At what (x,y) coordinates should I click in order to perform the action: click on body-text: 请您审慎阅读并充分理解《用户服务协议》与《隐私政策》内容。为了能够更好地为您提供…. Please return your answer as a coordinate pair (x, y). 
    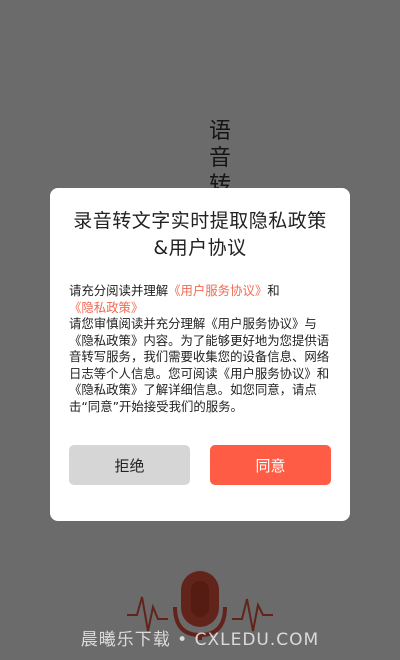
    Looking at the image, I should click on (199, 365).